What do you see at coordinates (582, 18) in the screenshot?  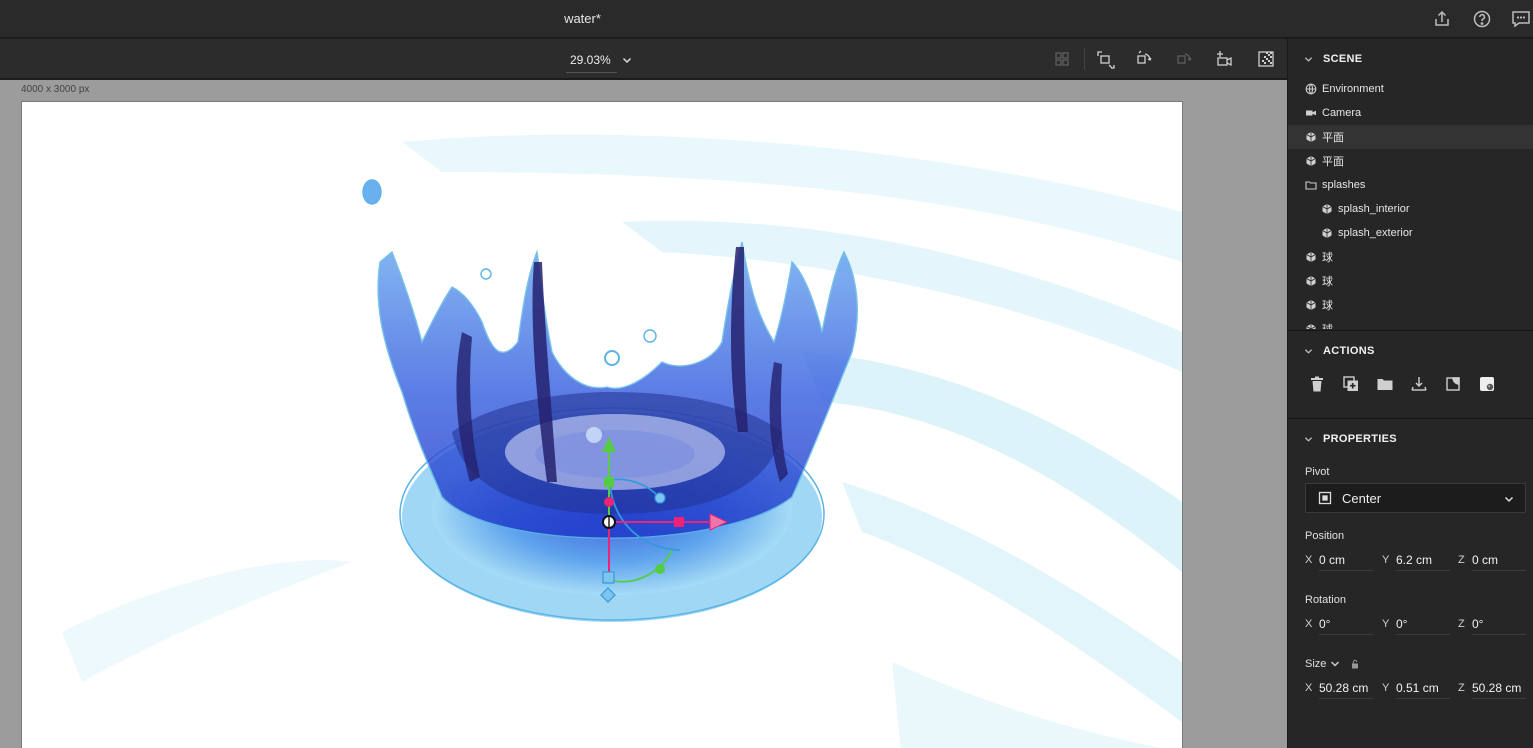 I see `document-title: water*` at bounding box center [582, 18].